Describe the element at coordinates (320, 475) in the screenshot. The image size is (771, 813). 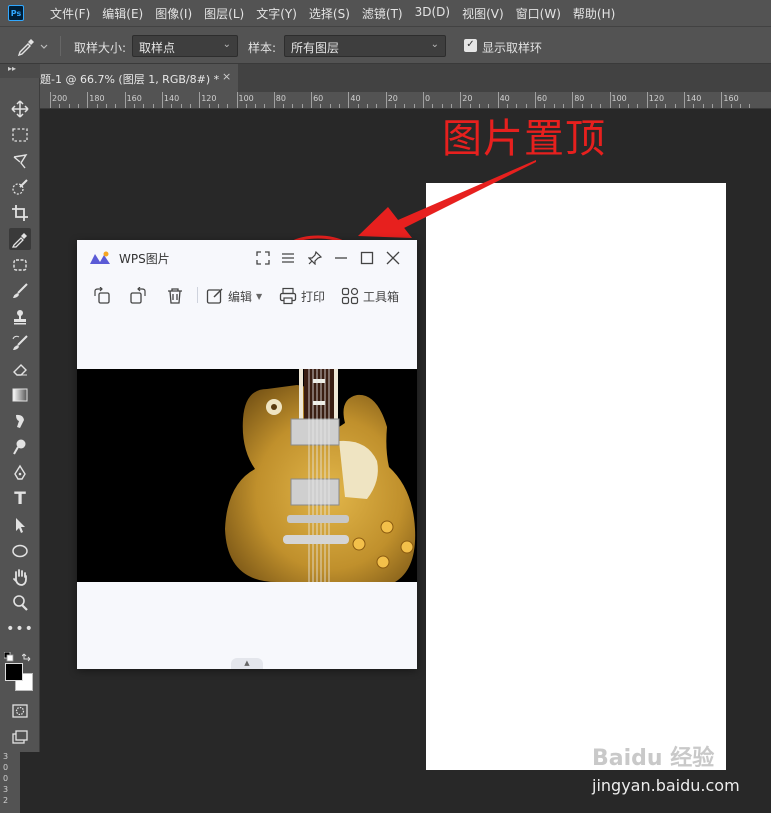
I see `guitar-image` at that location.